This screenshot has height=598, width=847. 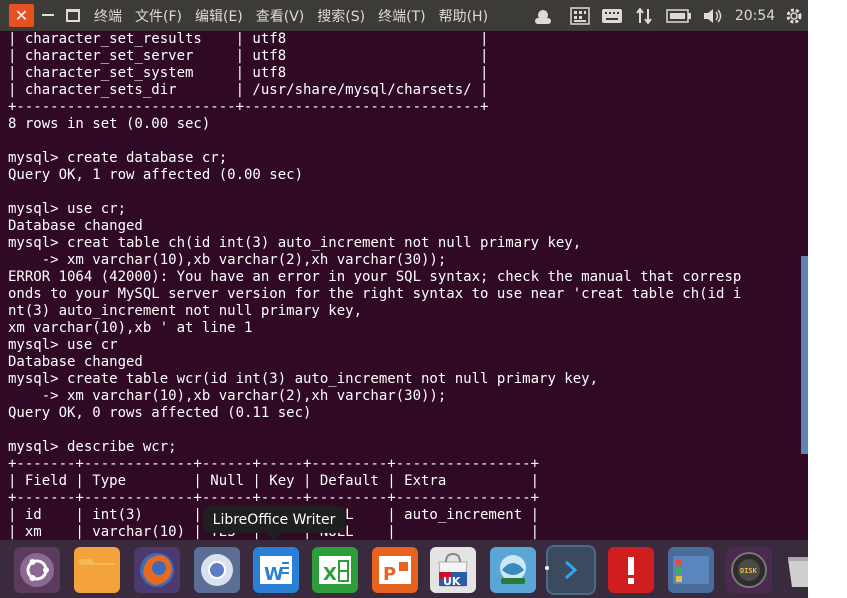 I want to click on chromium-icon, so click(x=217, y=570).